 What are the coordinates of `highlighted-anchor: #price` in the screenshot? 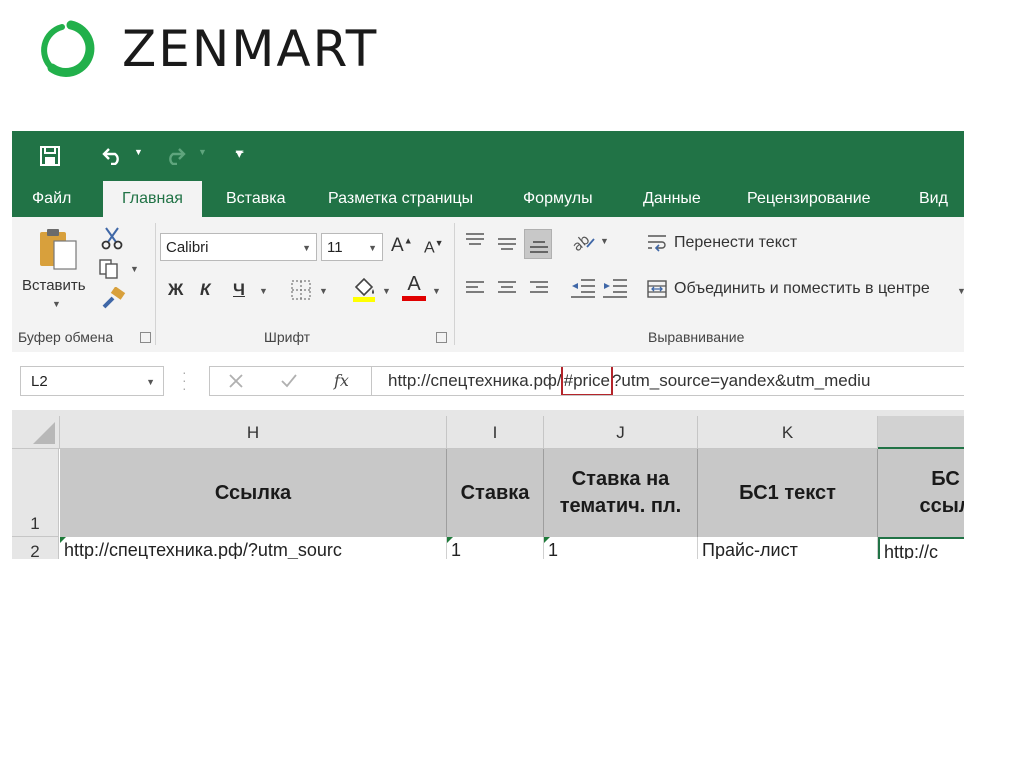 It's located at (586, 381).